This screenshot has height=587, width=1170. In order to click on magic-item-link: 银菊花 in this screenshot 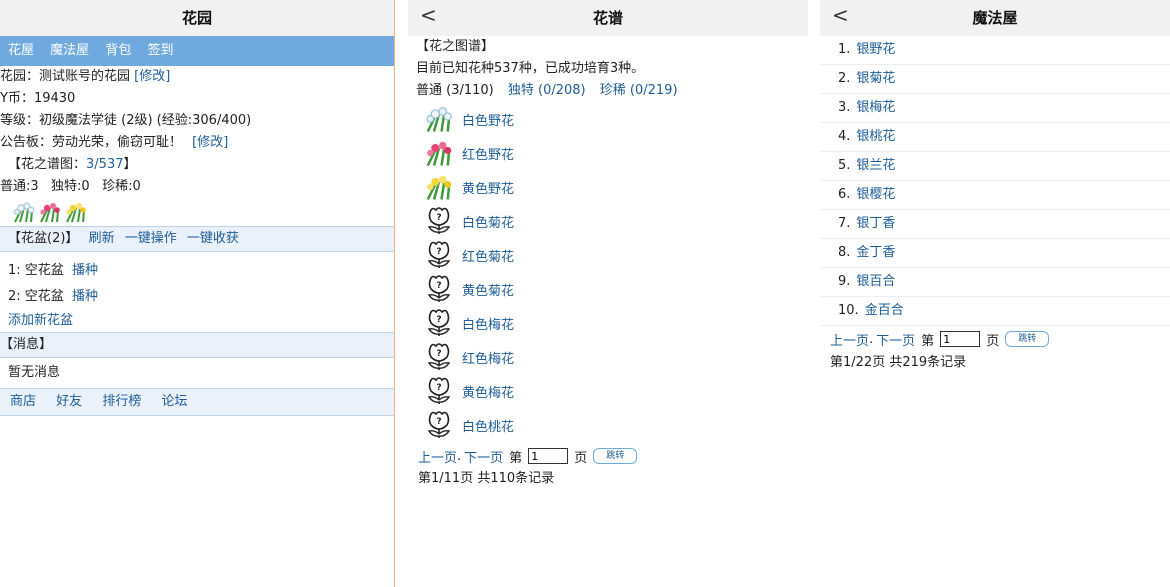, I will do `click(875, 78)`.